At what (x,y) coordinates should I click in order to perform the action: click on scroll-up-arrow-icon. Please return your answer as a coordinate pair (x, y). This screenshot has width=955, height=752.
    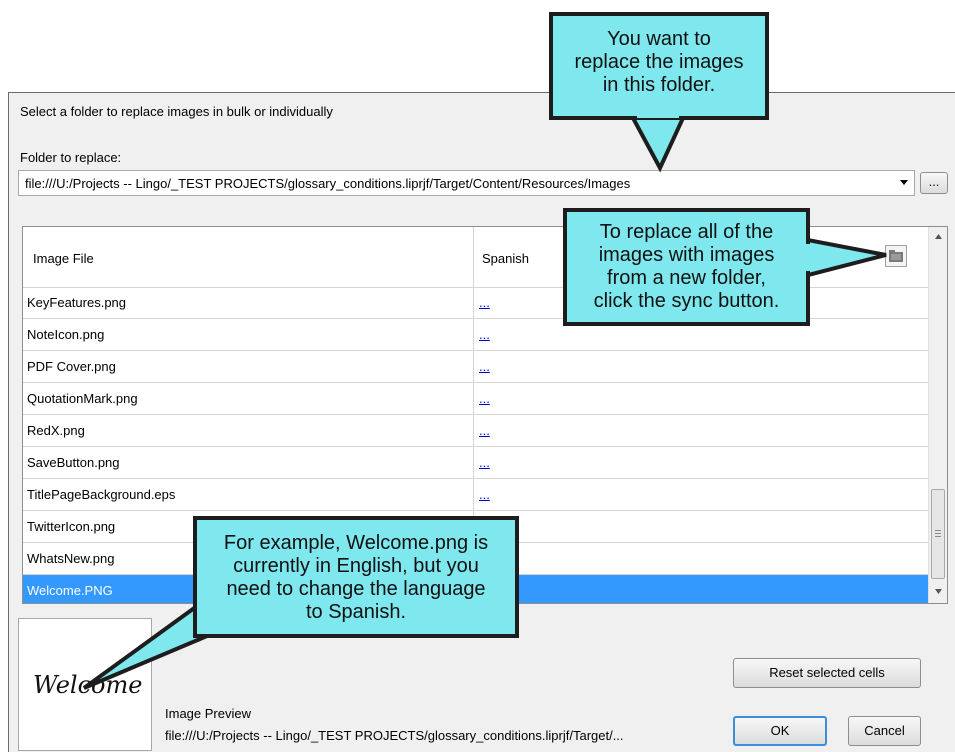
    Looking at the image, I should click on (938, 236).